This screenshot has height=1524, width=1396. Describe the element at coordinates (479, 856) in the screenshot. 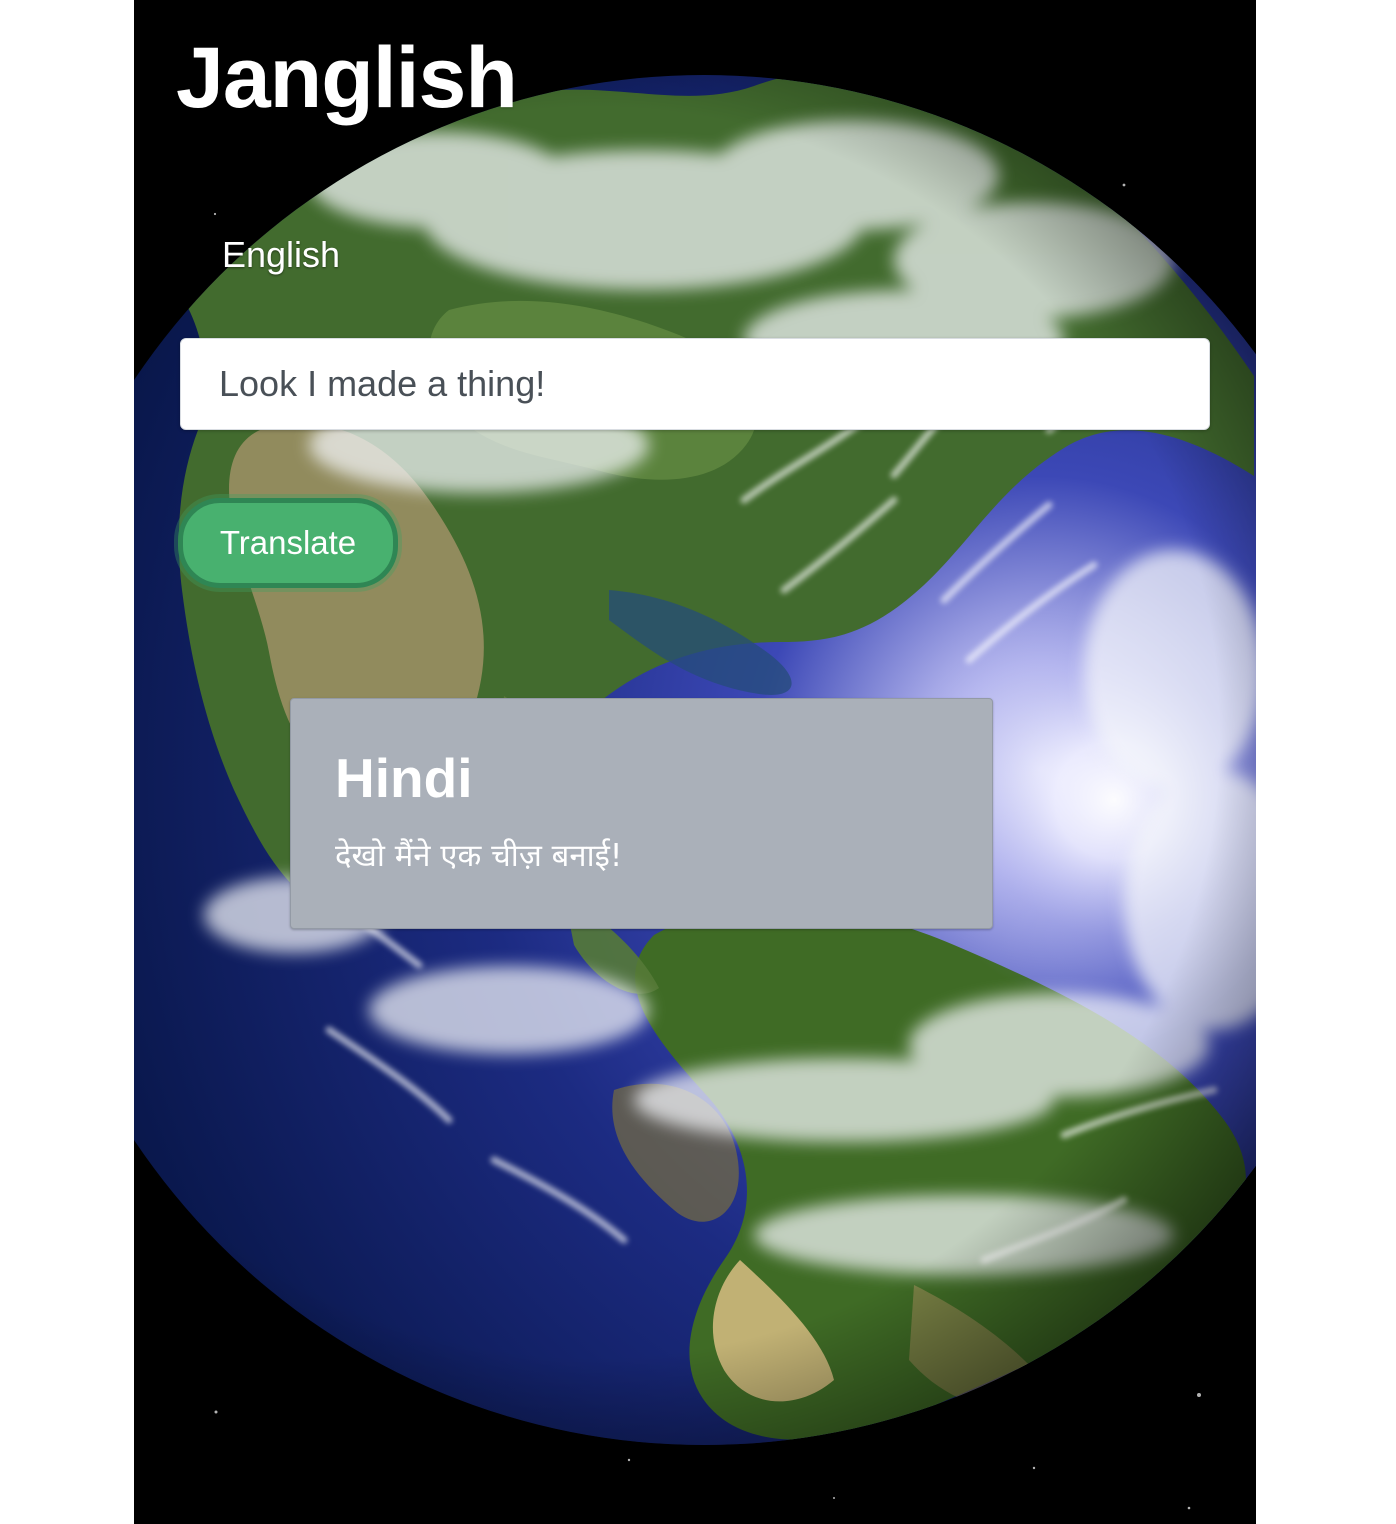

I see `translated-text: देखो मैंने एक चीज़ बनाई!` at that location.